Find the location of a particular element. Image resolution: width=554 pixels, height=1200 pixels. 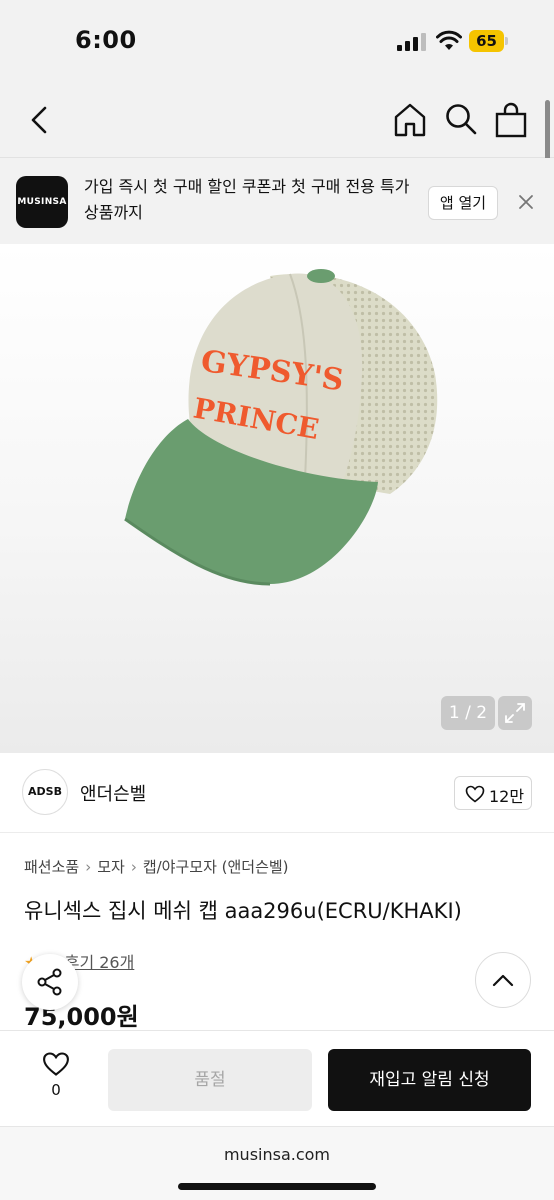

home-icon is located at coordinates (410, 120).